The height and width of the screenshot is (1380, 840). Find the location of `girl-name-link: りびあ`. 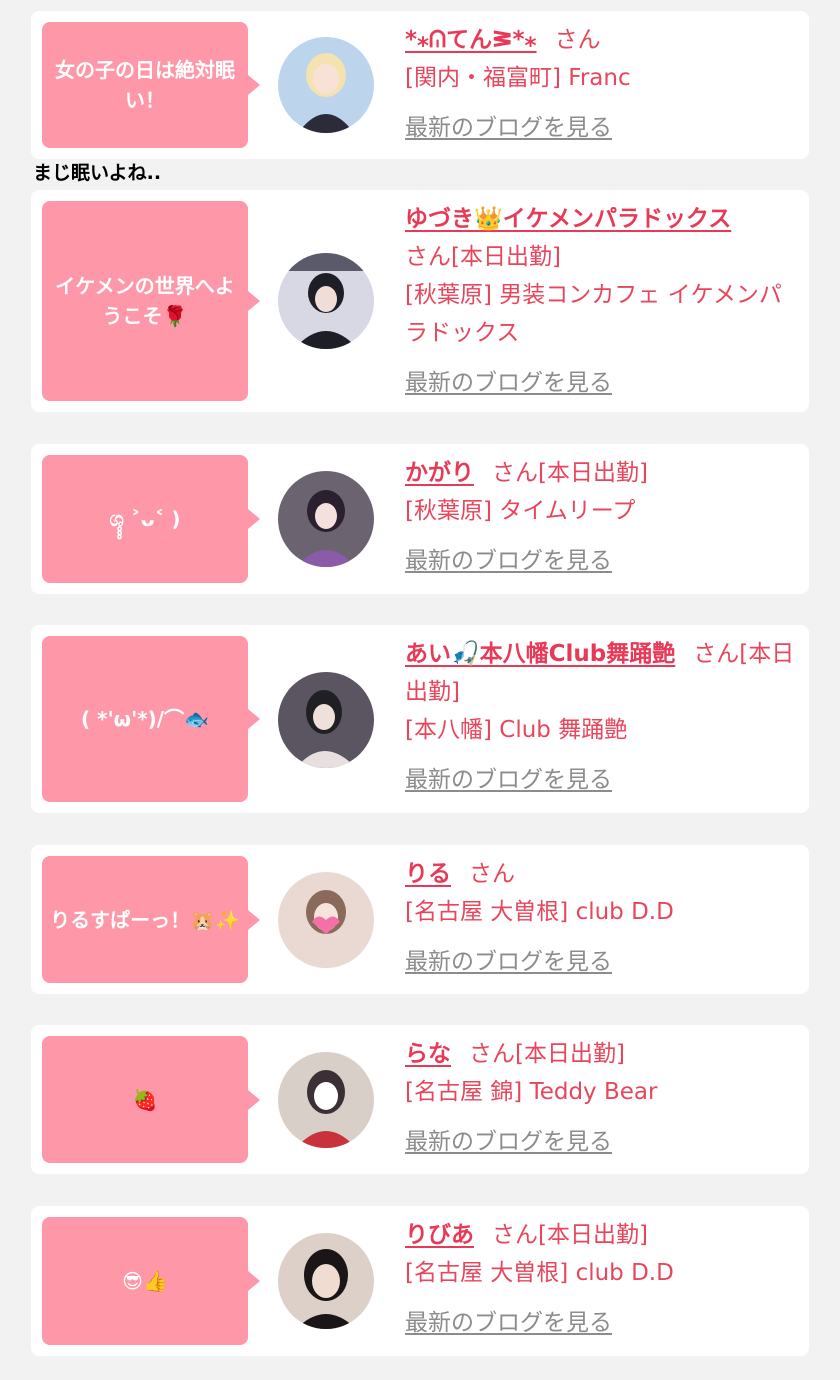

girl-name-link: りびあ is located at coordinates (439, 1235).